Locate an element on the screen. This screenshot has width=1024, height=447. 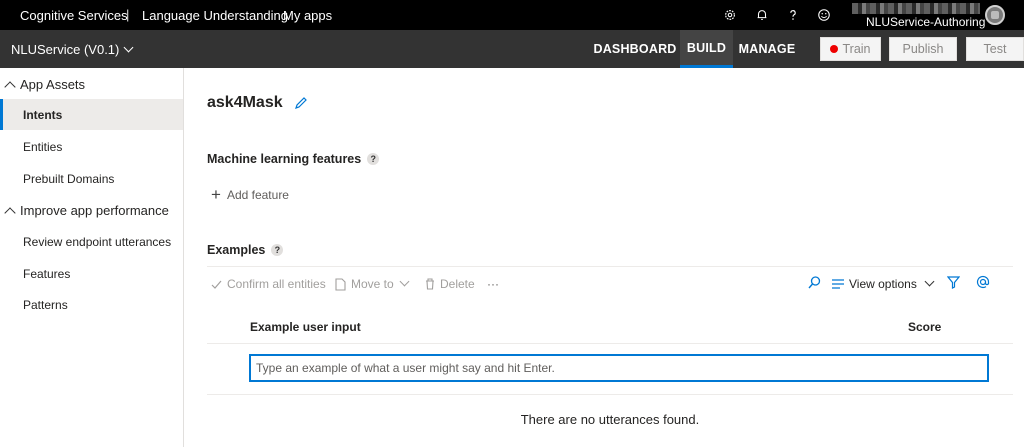
sidebar-item-prebuilt-domains: Prebuilt Domains is located at coordinates (91, 178).